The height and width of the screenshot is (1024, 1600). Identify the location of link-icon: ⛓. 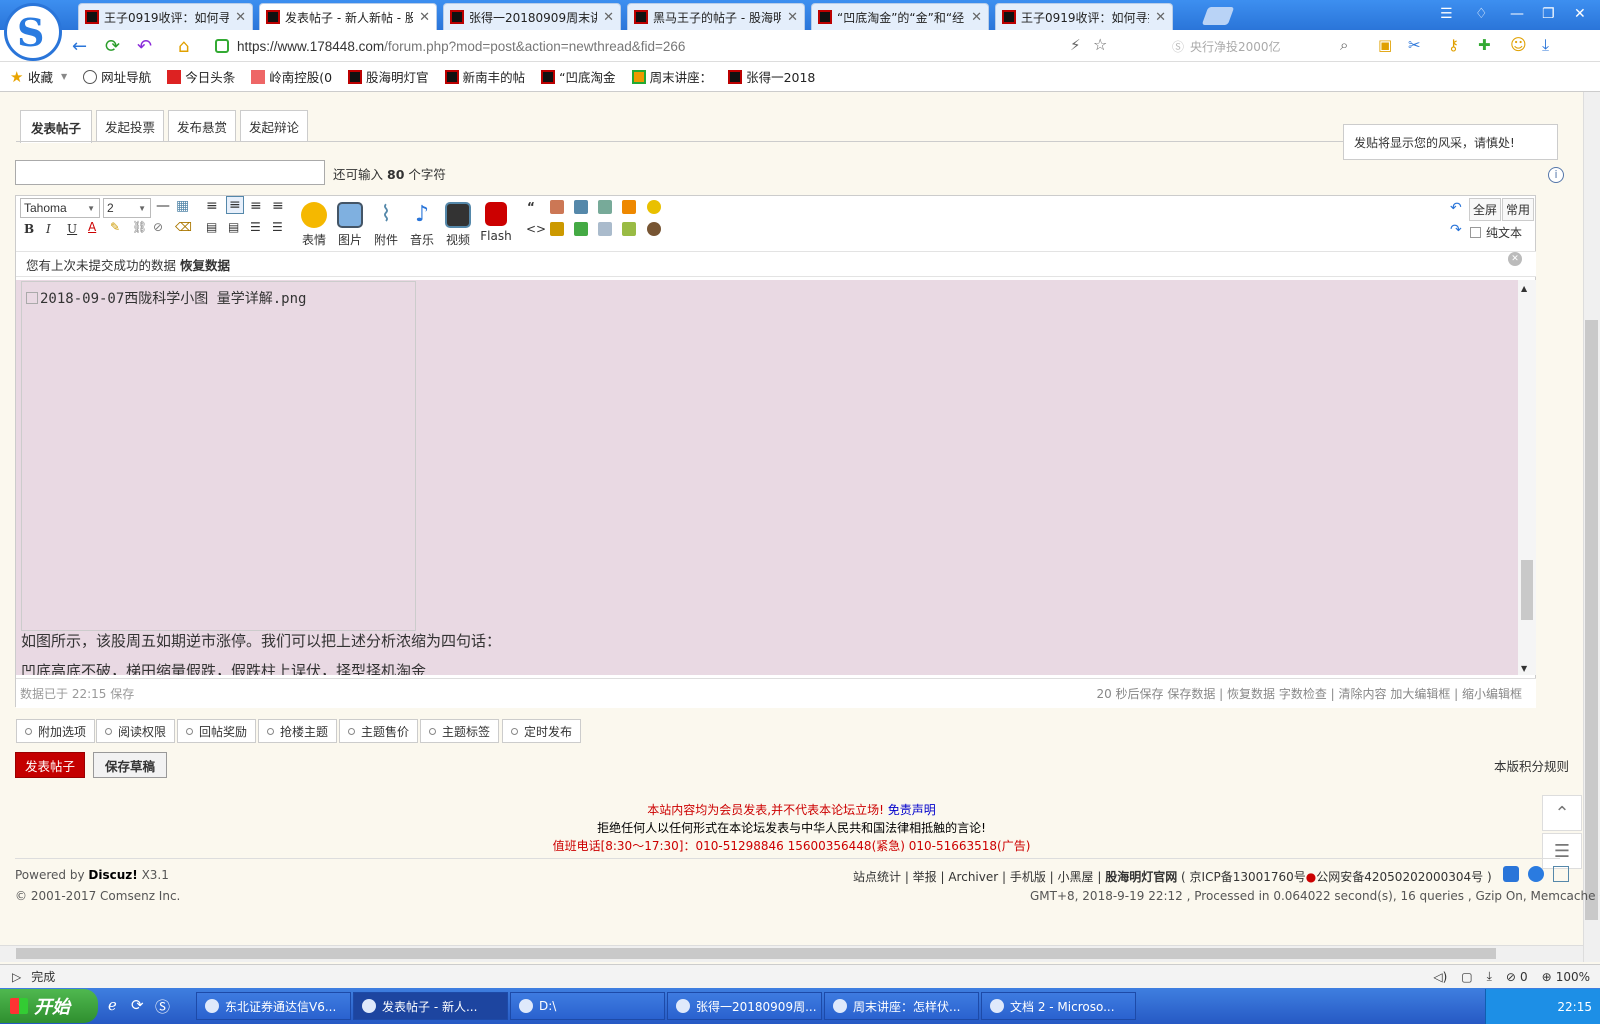
(139, 227).